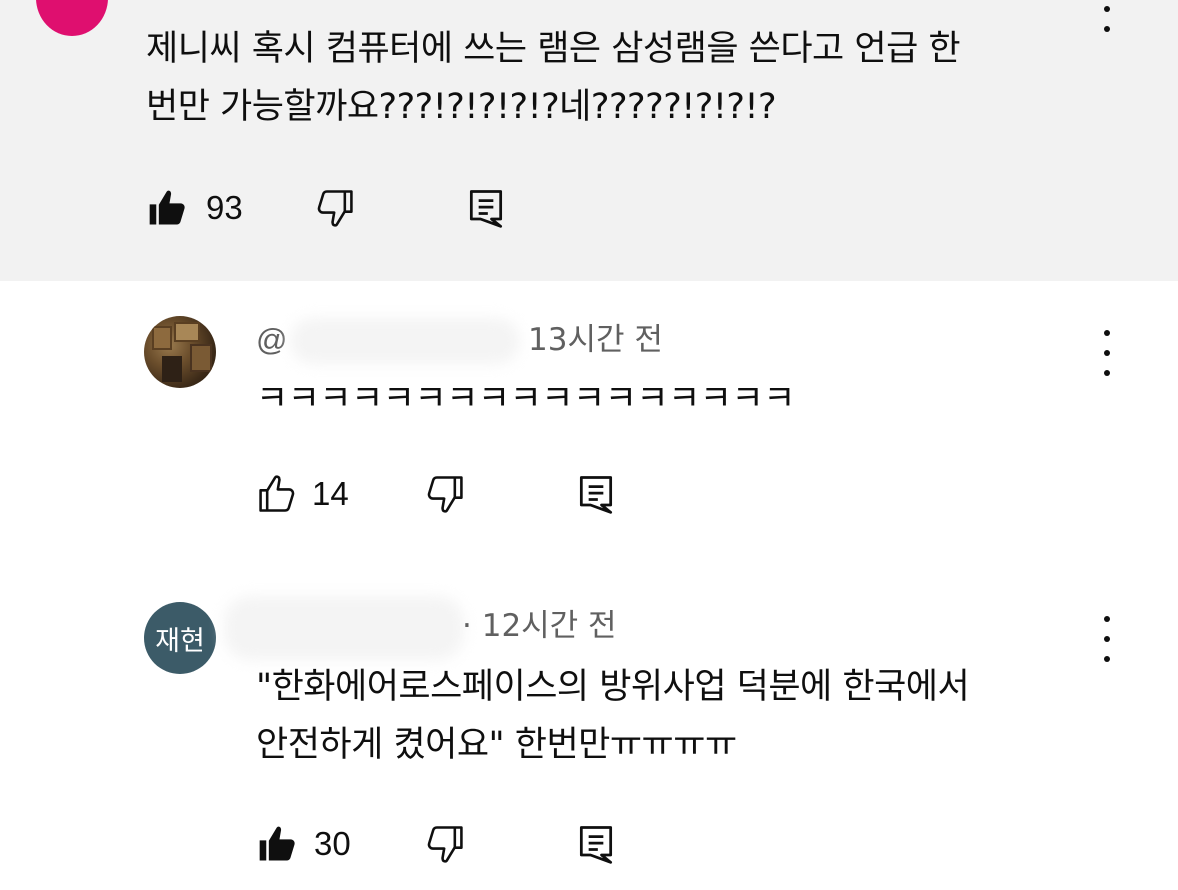 Image resolution: width=1178 pixels, height=890 pixels. What do you see at coordinates (525, 399) in the screenshot?
I see `comment-text: ㅋㅋㅋㅋㅋㅋㅋㅋㅋㅋㅋㅋㅋㅋㅋㅋㅋ` at bounding box center [525, 399].